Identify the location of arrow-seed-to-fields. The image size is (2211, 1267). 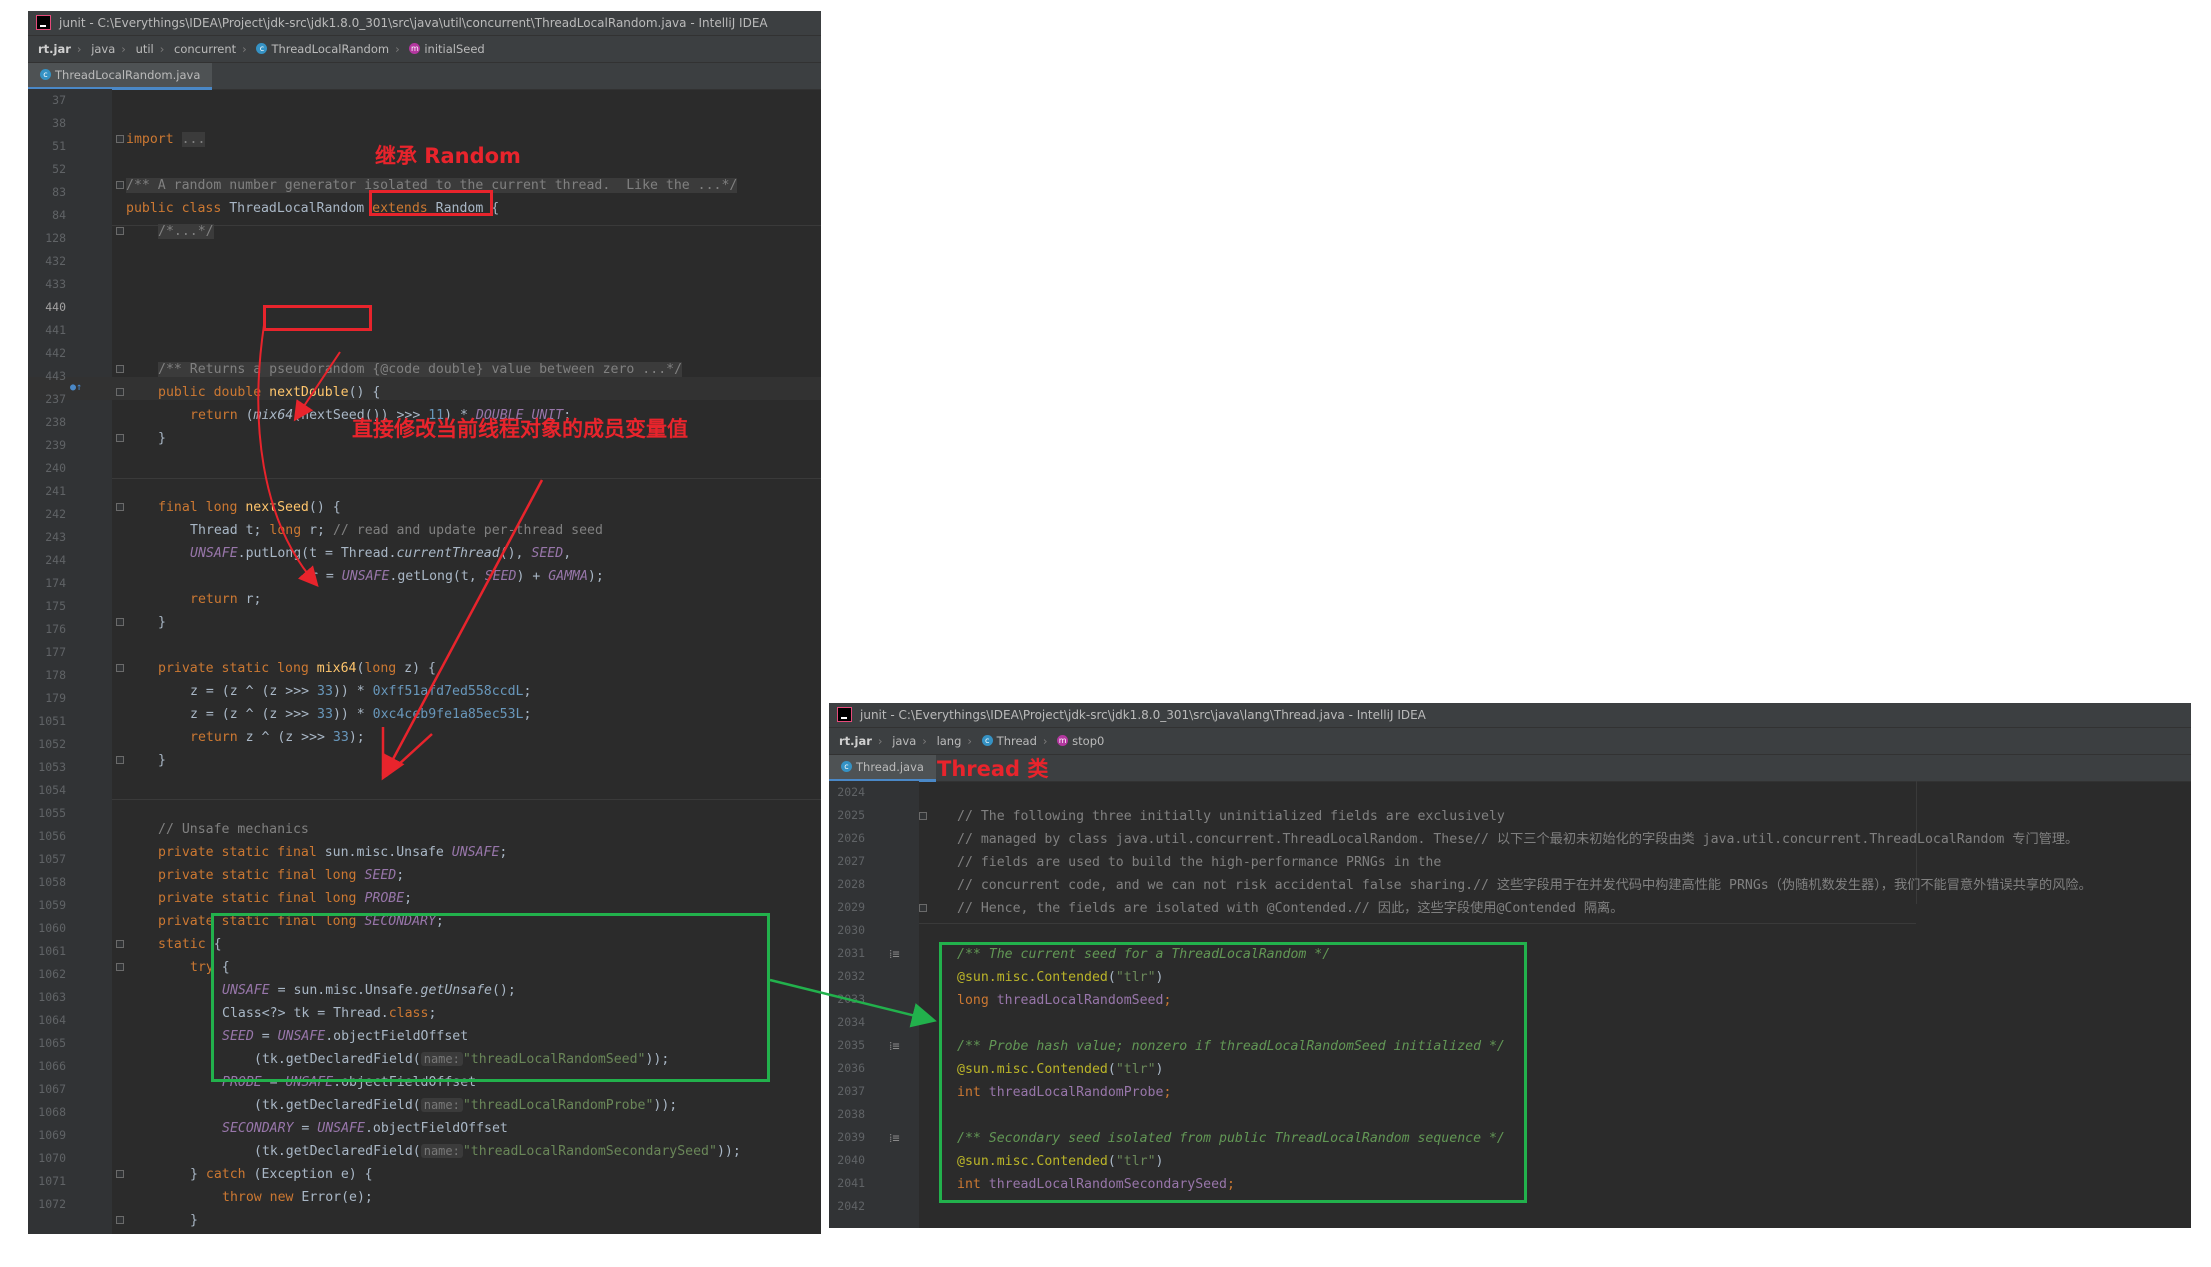
(462, 630).